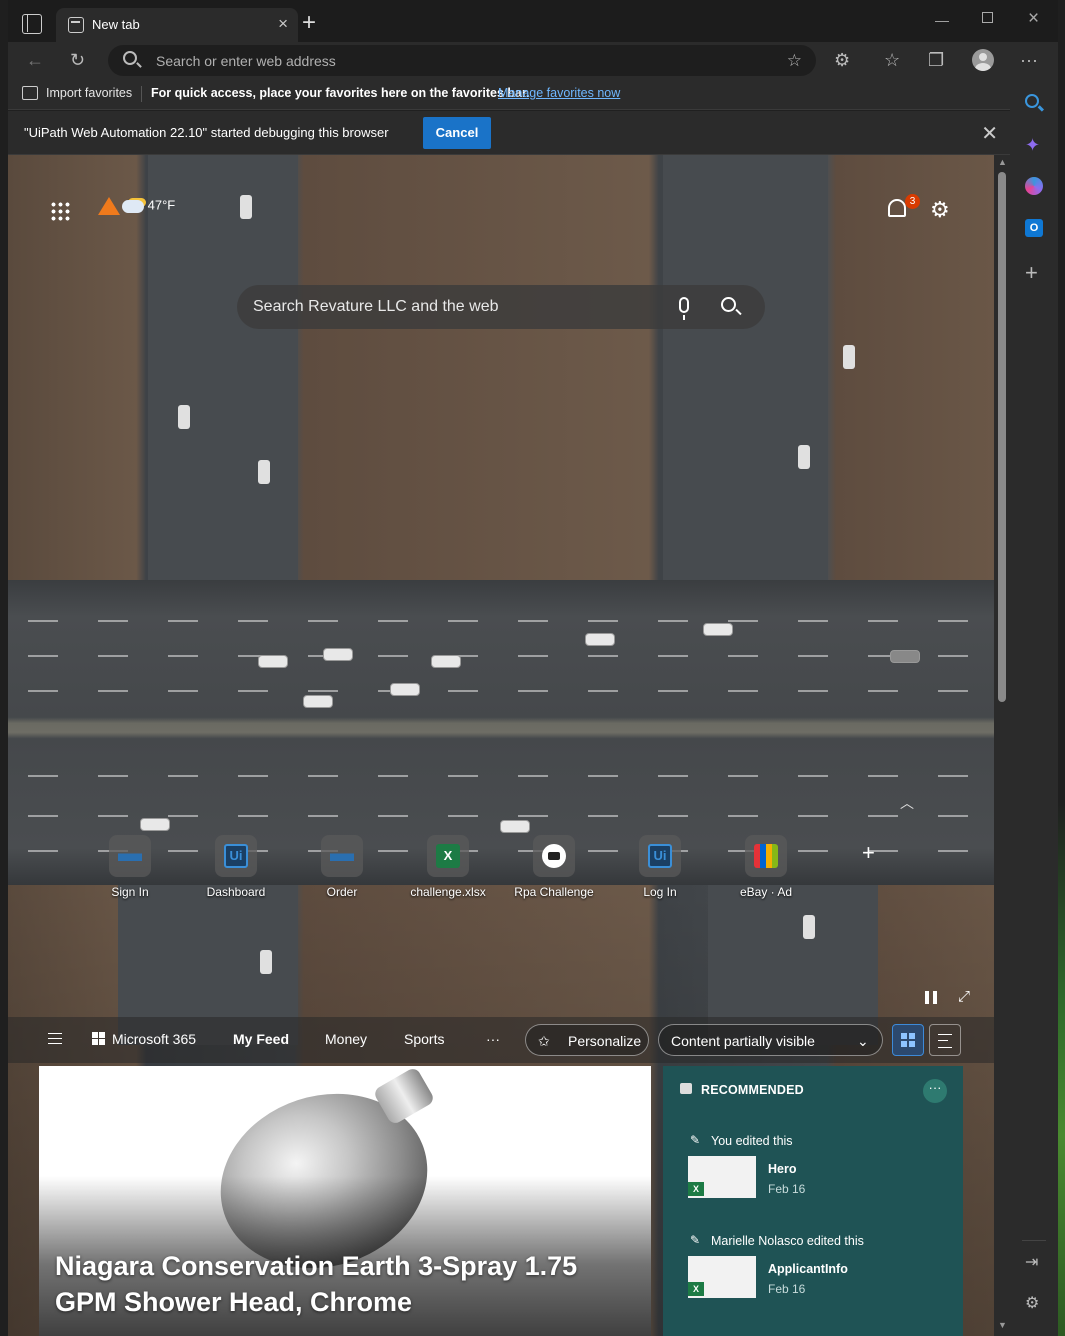 This screenshot has width=1065, height=1336. I want to click on tab-sports: Sports, so click(424, 1039).